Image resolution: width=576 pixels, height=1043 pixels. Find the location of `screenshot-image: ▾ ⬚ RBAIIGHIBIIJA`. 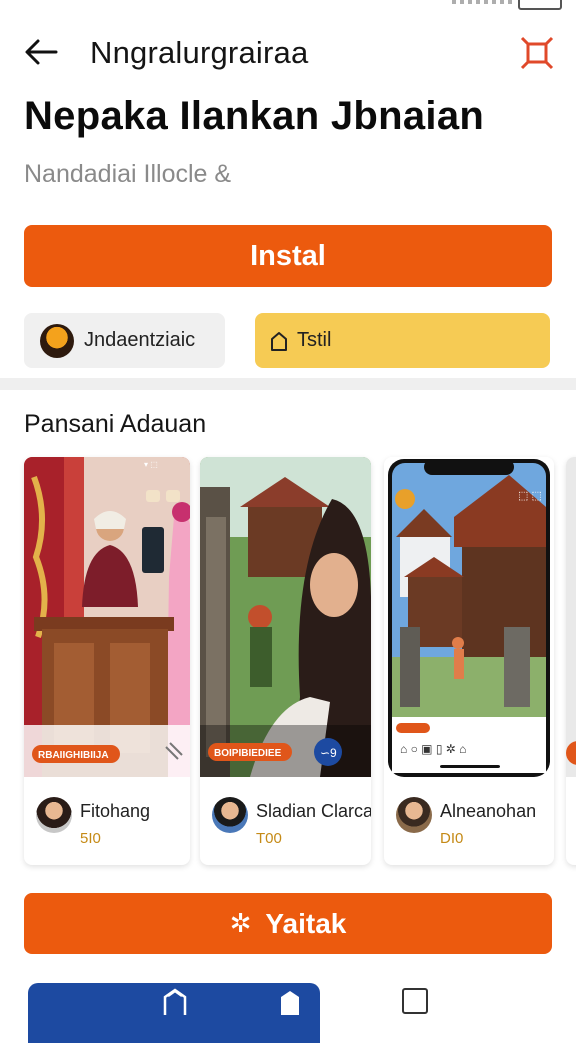

screenshot-image: ▾ ⬚ RBAIIGHIBIIJA is located at coordinates (107, 617).